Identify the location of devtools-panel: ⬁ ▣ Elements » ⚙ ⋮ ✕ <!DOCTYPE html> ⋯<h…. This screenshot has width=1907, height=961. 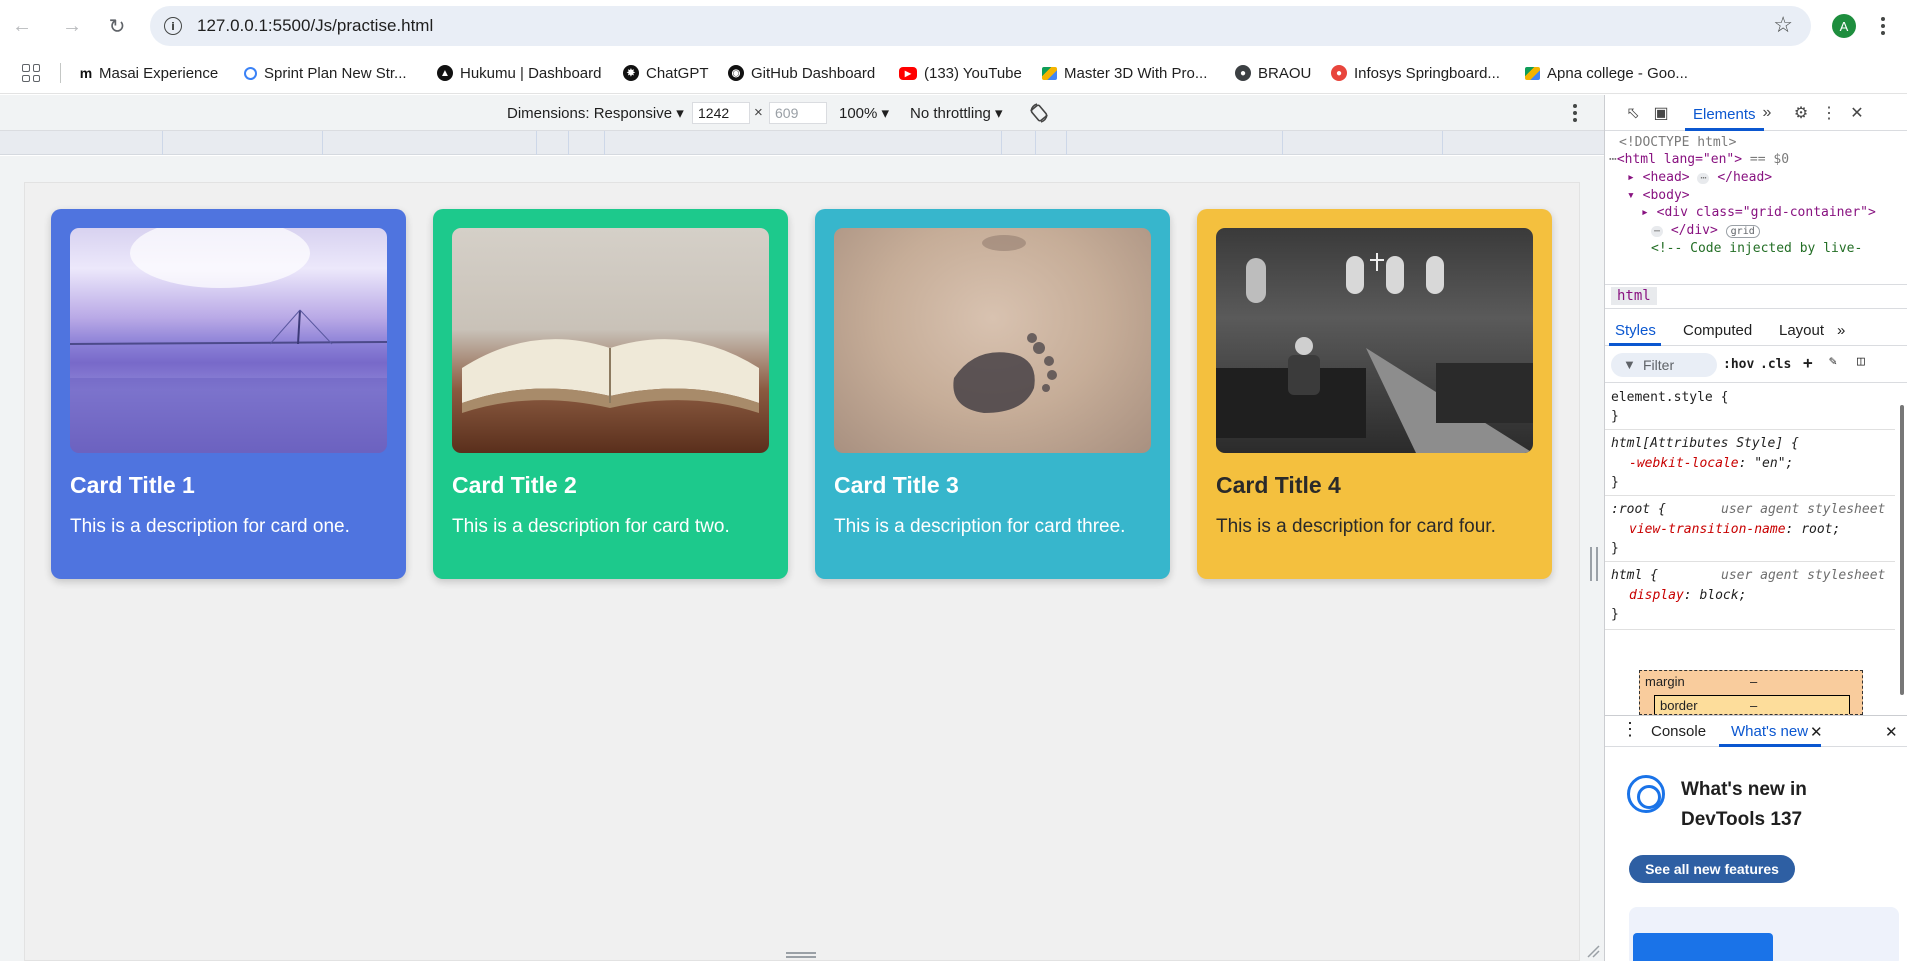
(1755, 528).